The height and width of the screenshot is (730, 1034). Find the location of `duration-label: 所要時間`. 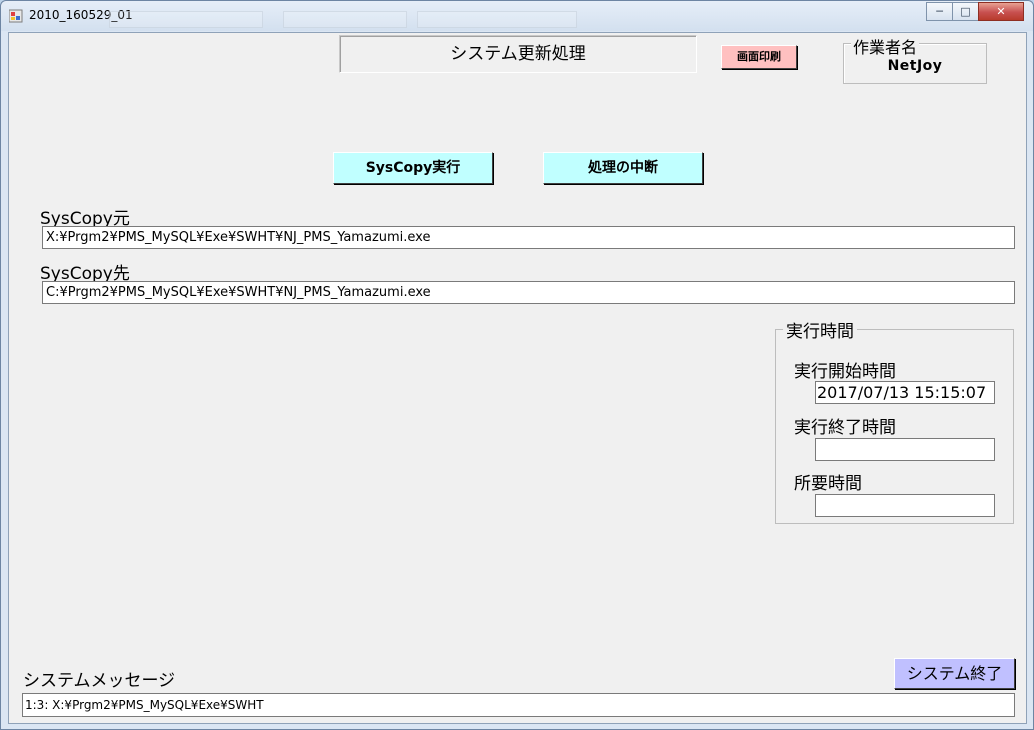

duration-label: 所要時間 is located at coordinates (828, 484).